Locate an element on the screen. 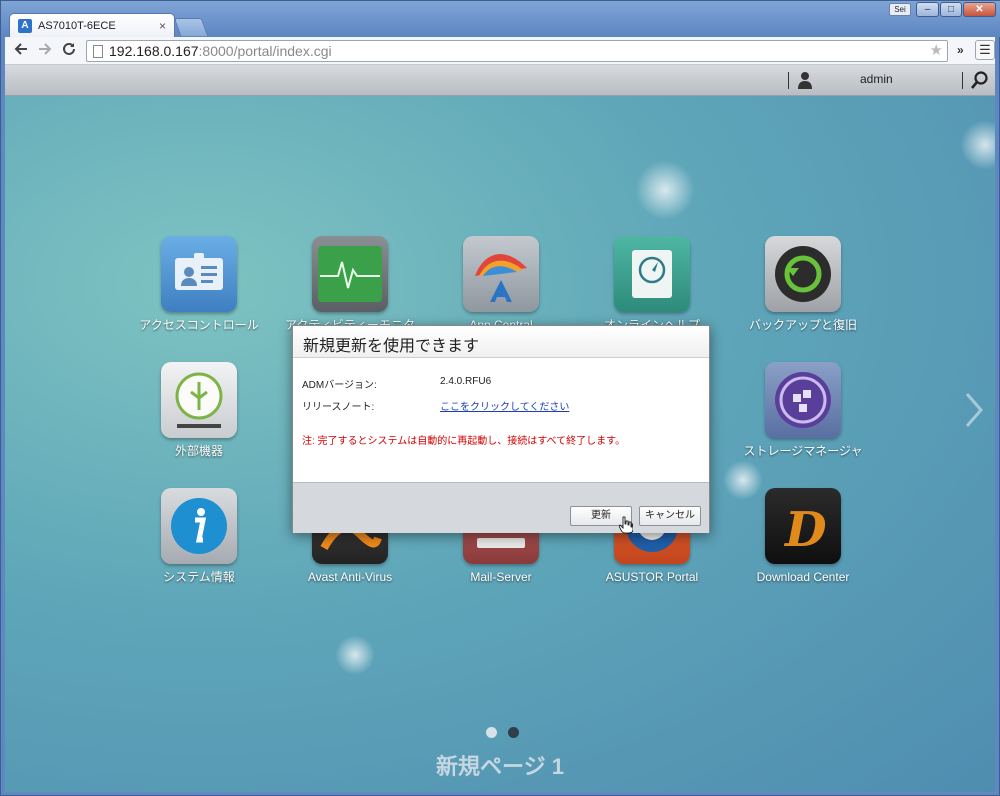 The height and width of the screenshot is (796, 1000). id-card-icon is located at coordinates (199, 274).